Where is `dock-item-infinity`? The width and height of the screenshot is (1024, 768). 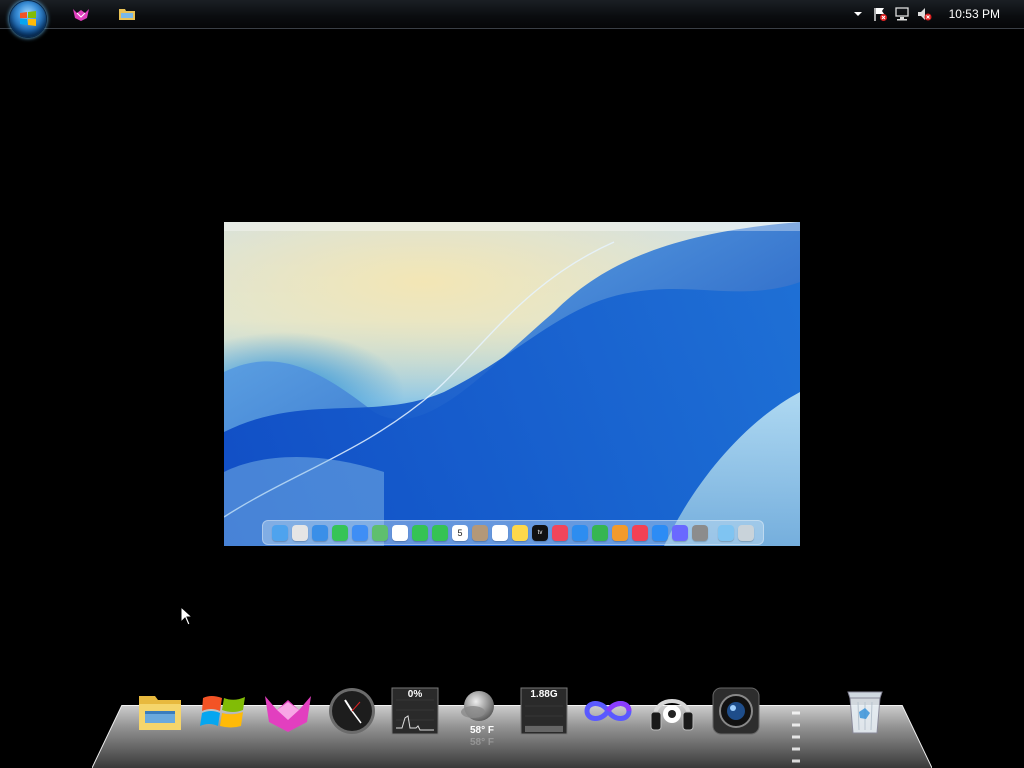 dock-item-infinity is located at coordinates (608, 711).